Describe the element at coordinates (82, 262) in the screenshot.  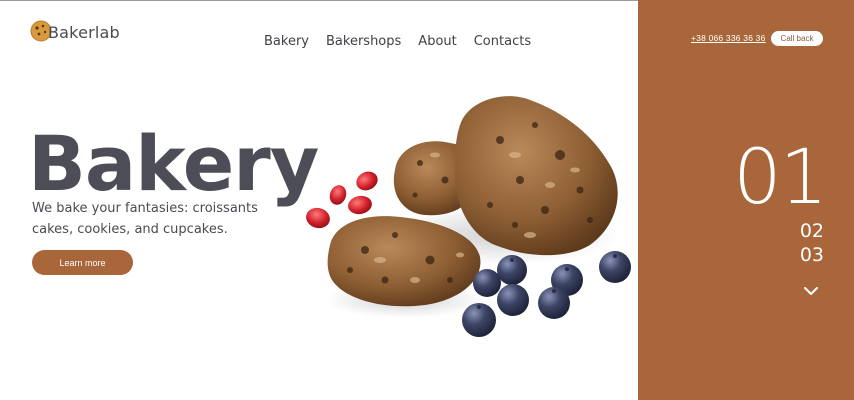
I see `learn-more-button: Learn more` at that location.